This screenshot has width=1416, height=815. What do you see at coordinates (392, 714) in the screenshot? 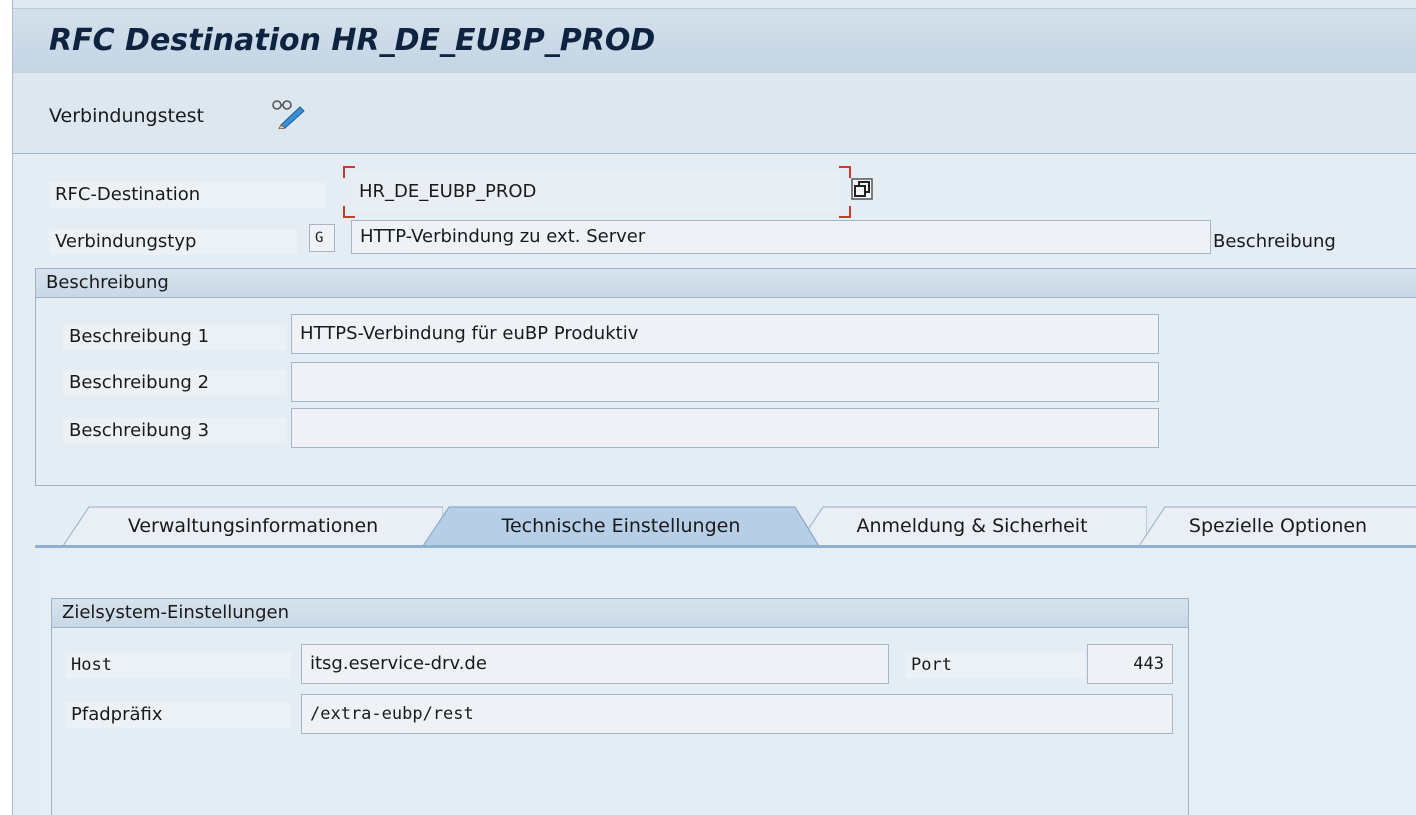
I see `path-prefix-value: /extra-eubp/rest` at bounding box center [392, 714].